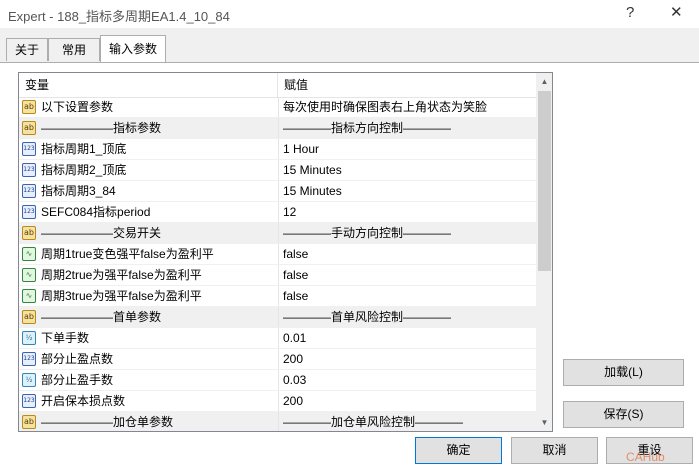 The image size is (699, 476). What do you see at coordinates (84, 170) in the screenshot?
I see `param-name: 指标周期2_顶底` at bounding box center [84, 170].